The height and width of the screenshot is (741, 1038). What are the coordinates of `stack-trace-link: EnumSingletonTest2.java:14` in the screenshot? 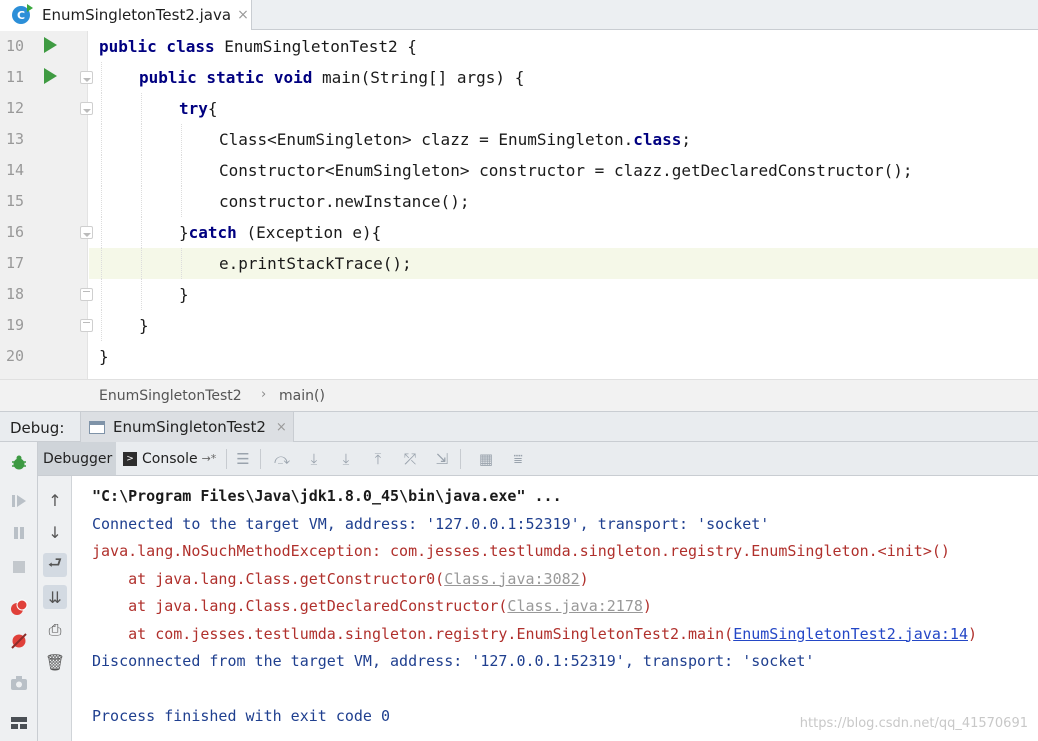 It's located at (850, 634).